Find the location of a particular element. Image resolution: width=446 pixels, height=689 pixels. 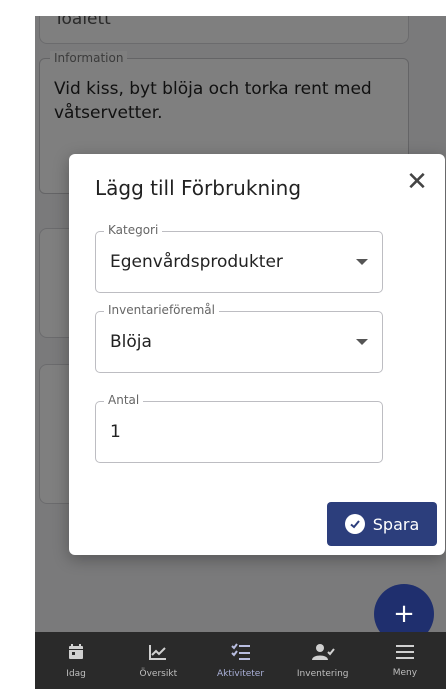

save-button: Spara is located at coordinates (382, 524).